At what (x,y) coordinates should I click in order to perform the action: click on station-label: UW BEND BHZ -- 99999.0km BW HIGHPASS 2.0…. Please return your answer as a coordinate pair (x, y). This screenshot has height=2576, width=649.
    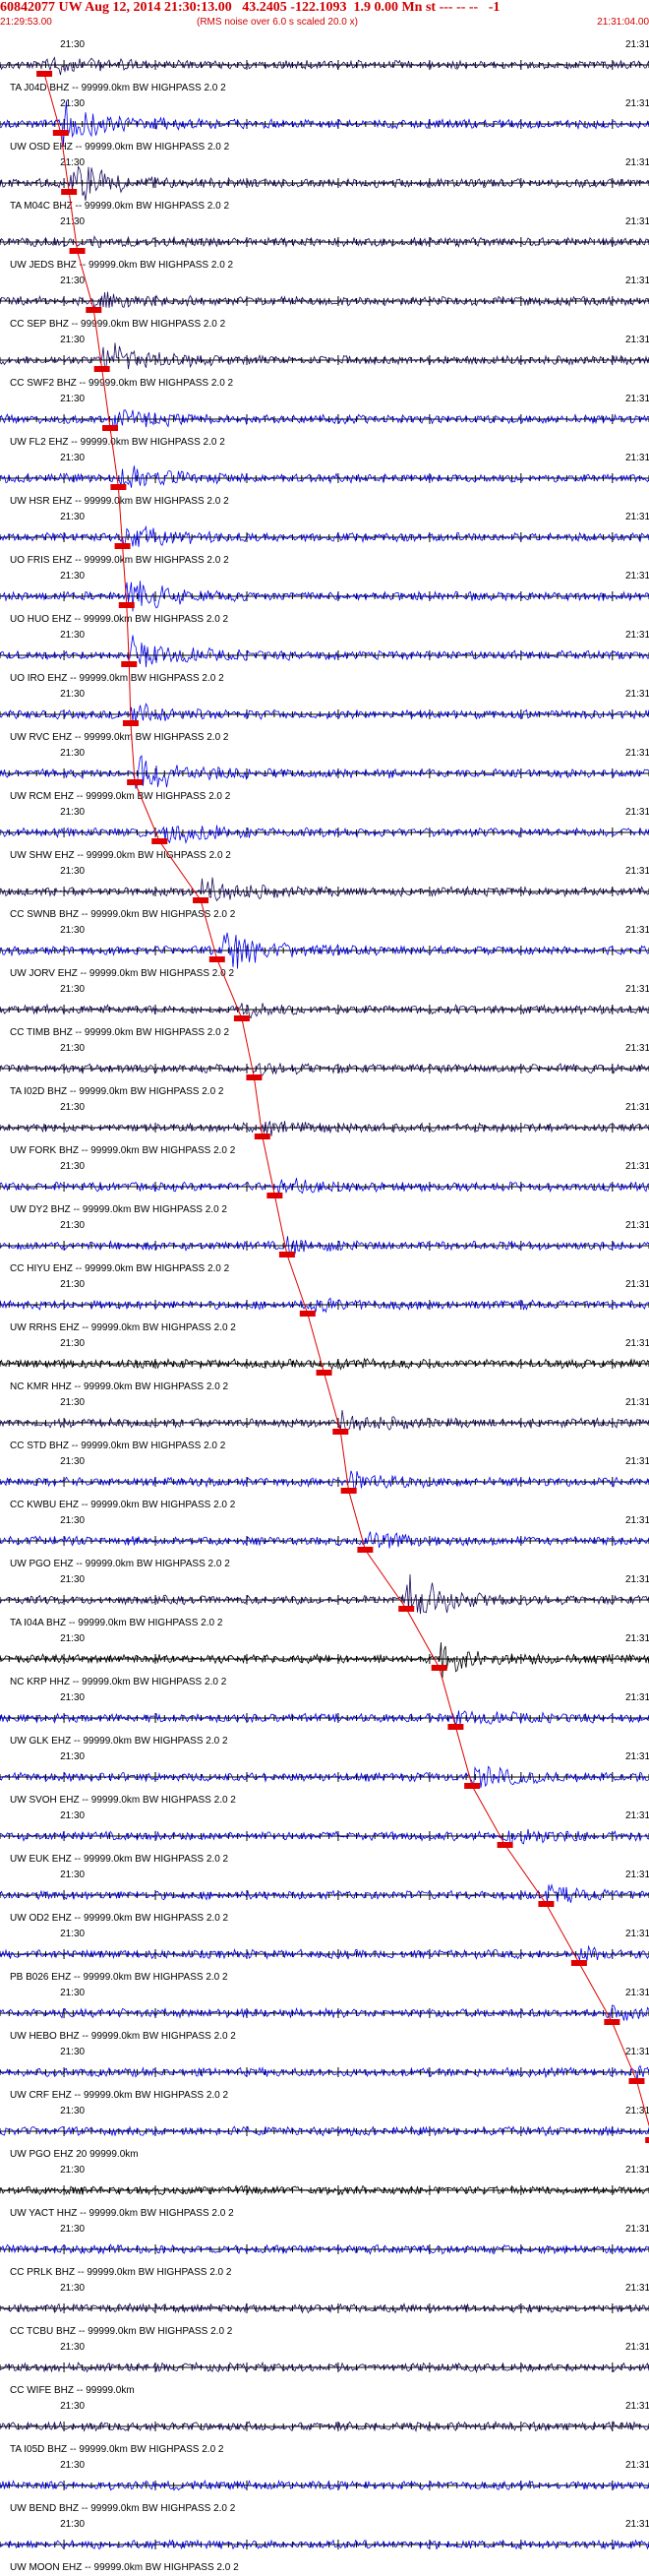
    Looking at the image, I should click on (123, 2508).